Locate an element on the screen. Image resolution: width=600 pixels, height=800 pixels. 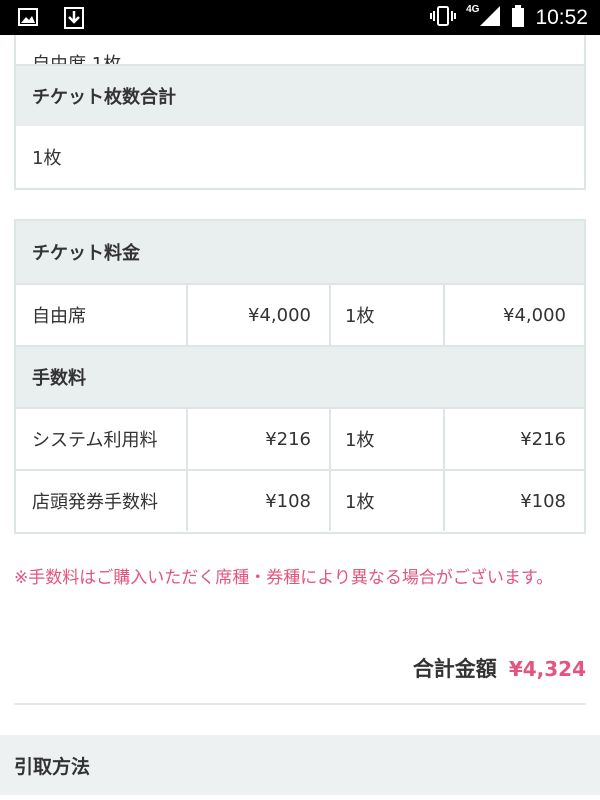
previous-row-text: 自由席 1枚 is located at coordinates (77, 60).